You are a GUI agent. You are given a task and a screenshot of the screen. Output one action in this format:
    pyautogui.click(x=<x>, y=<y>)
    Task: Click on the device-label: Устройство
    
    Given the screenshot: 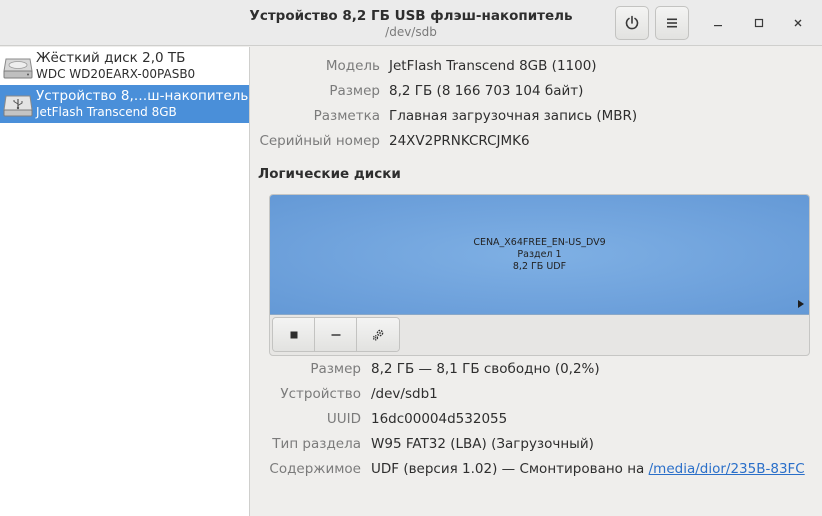 What is the action you would take?
    pyautogui.click(x=320, y=394)
    